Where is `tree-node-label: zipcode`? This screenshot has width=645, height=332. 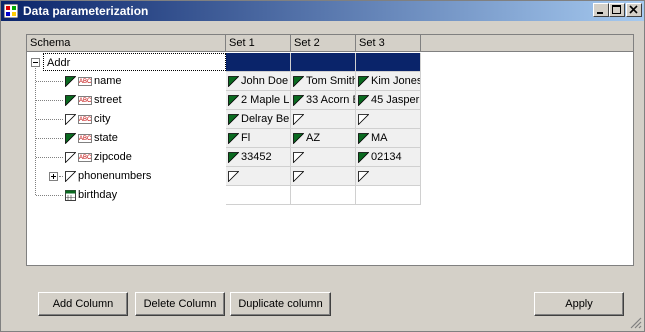
tree-node-label: zipcode is located at coordinates (113, 157).